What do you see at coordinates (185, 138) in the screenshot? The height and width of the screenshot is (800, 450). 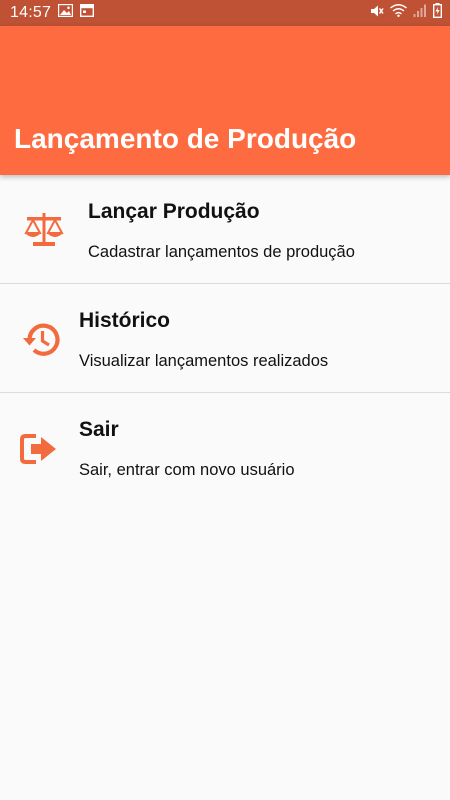 I see `page-title: Lançamento de Produção` at bounding box center [185, 138].